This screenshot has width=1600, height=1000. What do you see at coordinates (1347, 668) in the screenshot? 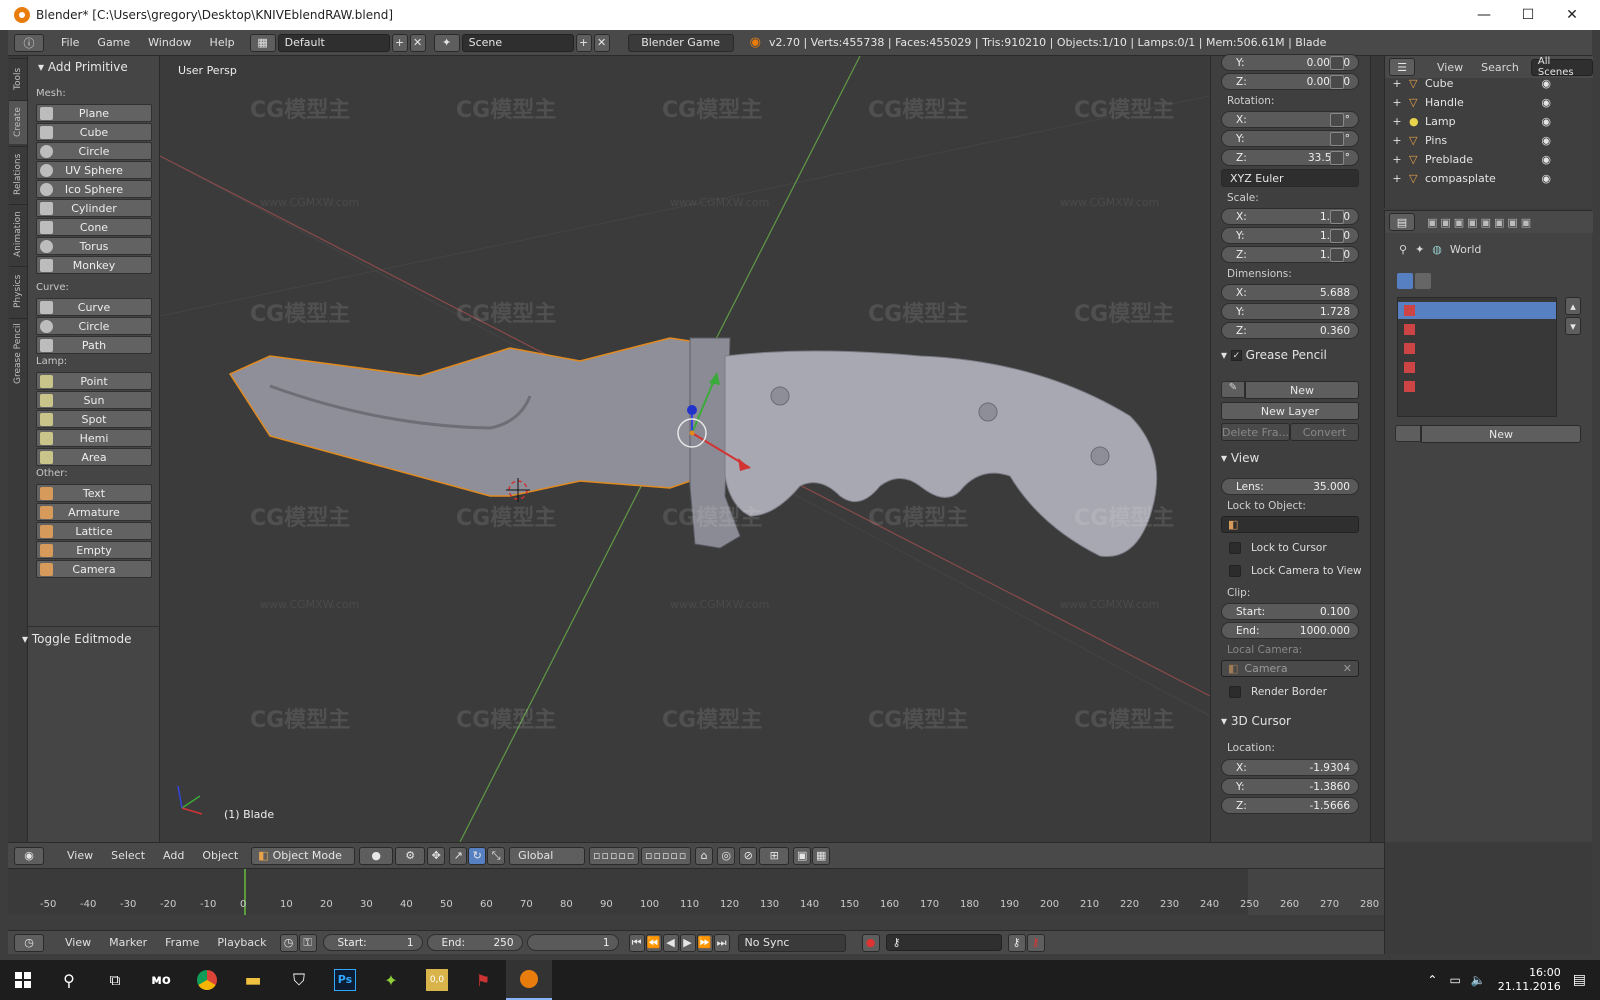
I see `clear-icon: ✕` at bounding box center [1347, 668].